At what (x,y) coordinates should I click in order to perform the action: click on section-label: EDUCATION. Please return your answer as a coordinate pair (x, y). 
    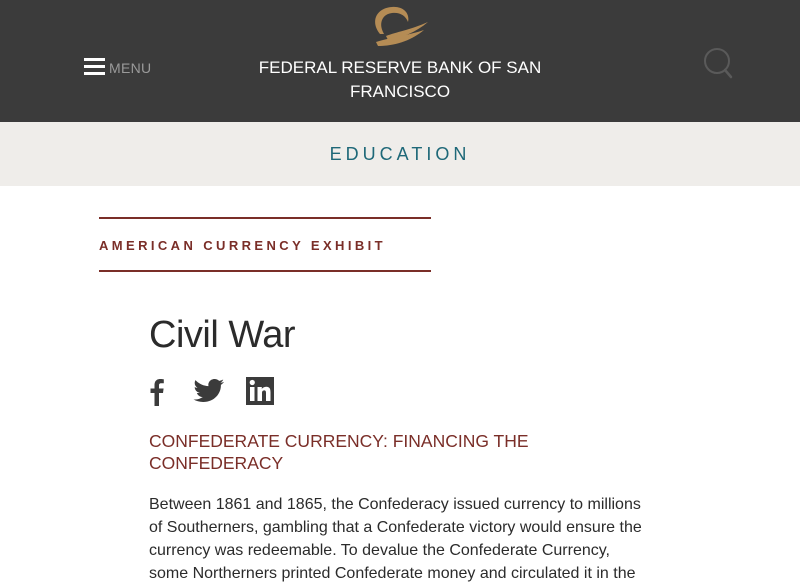
    Looking at the image, I should click on (400, 154).